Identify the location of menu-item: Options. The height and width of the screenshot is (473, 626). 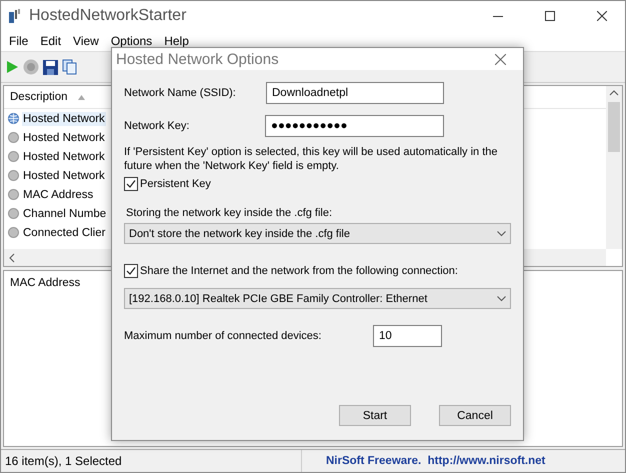
(131, 41).